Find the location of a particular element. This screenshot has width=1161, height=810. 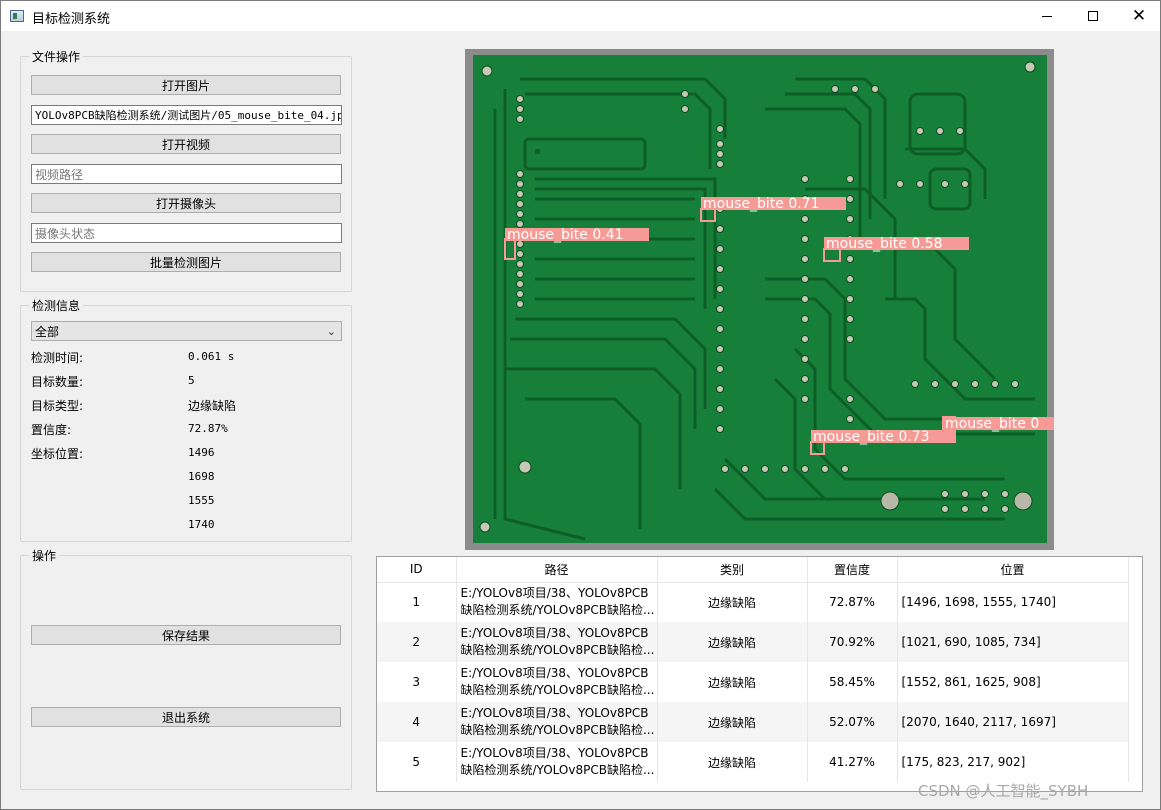

open-video-button: 打开视频 is located at coordinates (186, 144).